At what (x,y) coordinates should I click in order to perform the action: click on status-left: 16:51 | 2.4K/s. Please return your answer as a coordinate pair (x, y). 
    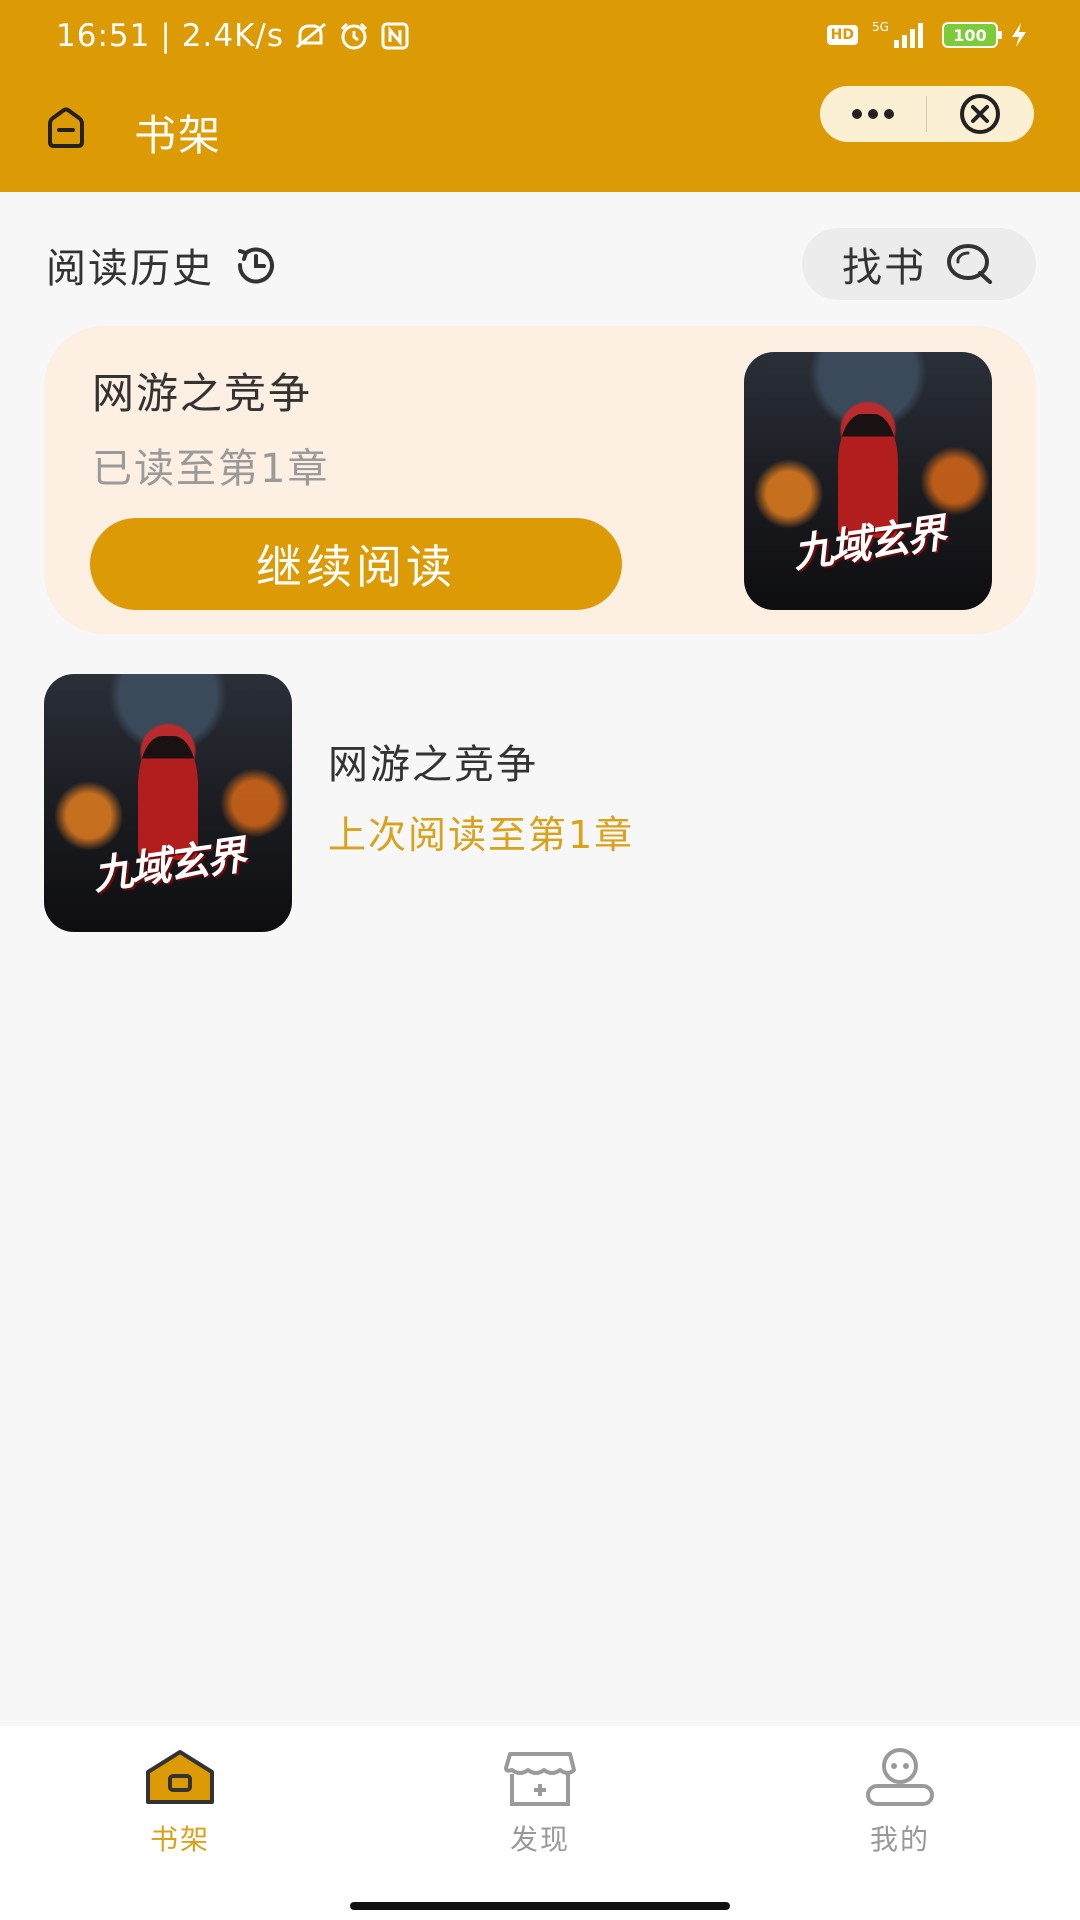
    Looking at the image, I should click on (233, 36).